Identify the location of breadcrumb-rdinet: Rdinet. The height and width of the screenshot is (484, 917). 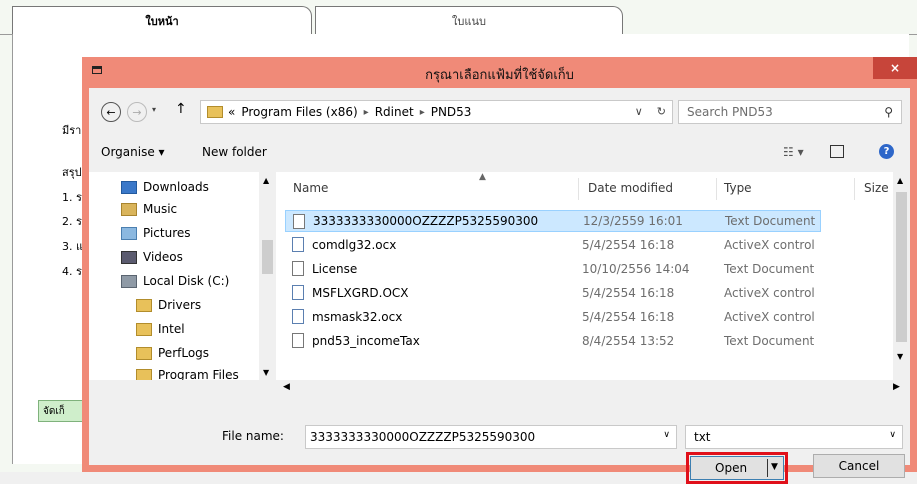
(394, 112).